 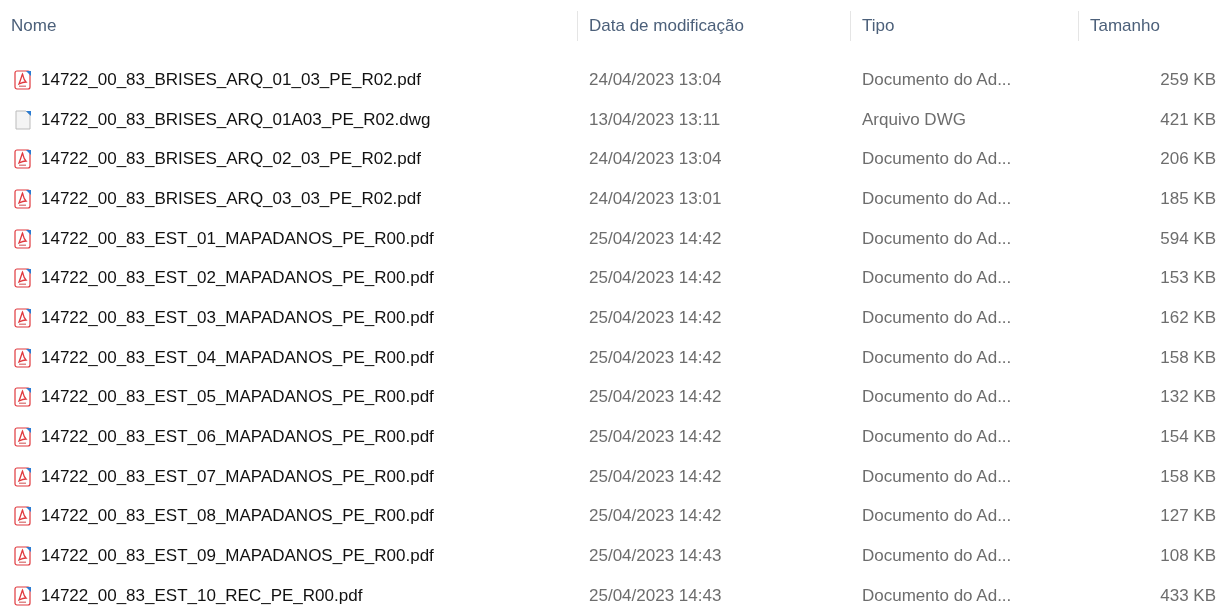 I want to click on file-size: 421 KB, so click(x=1188, y=119).